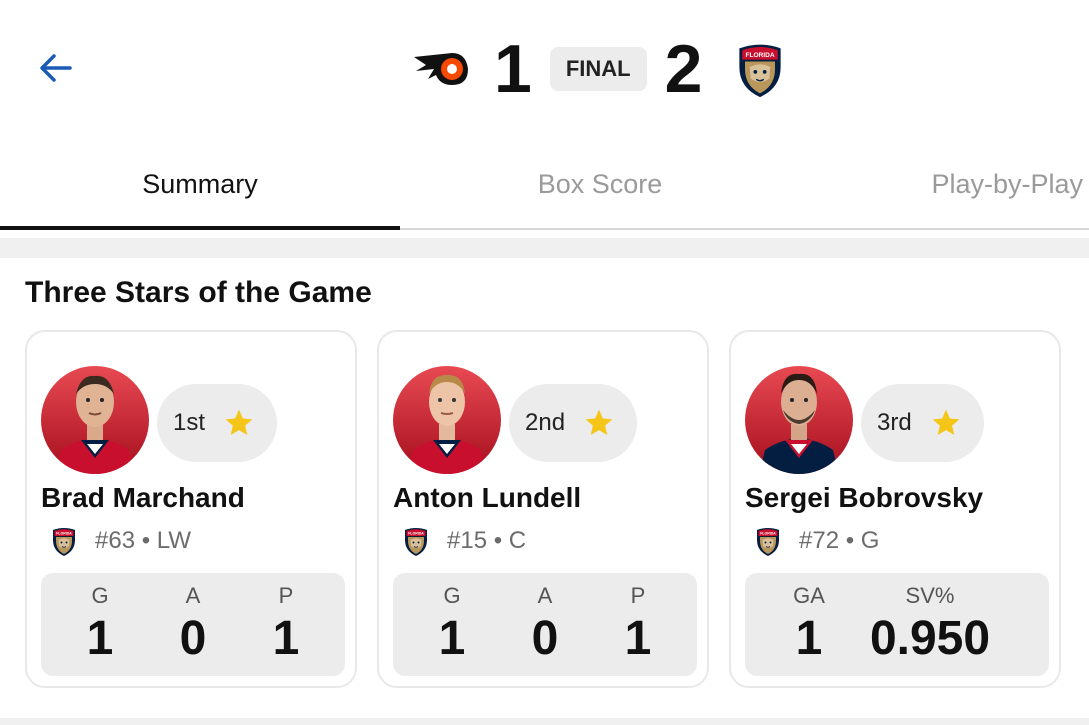  Describe the element at coordinates (809, 595) in the screenshot. I see `stat-label: GA` at that location.